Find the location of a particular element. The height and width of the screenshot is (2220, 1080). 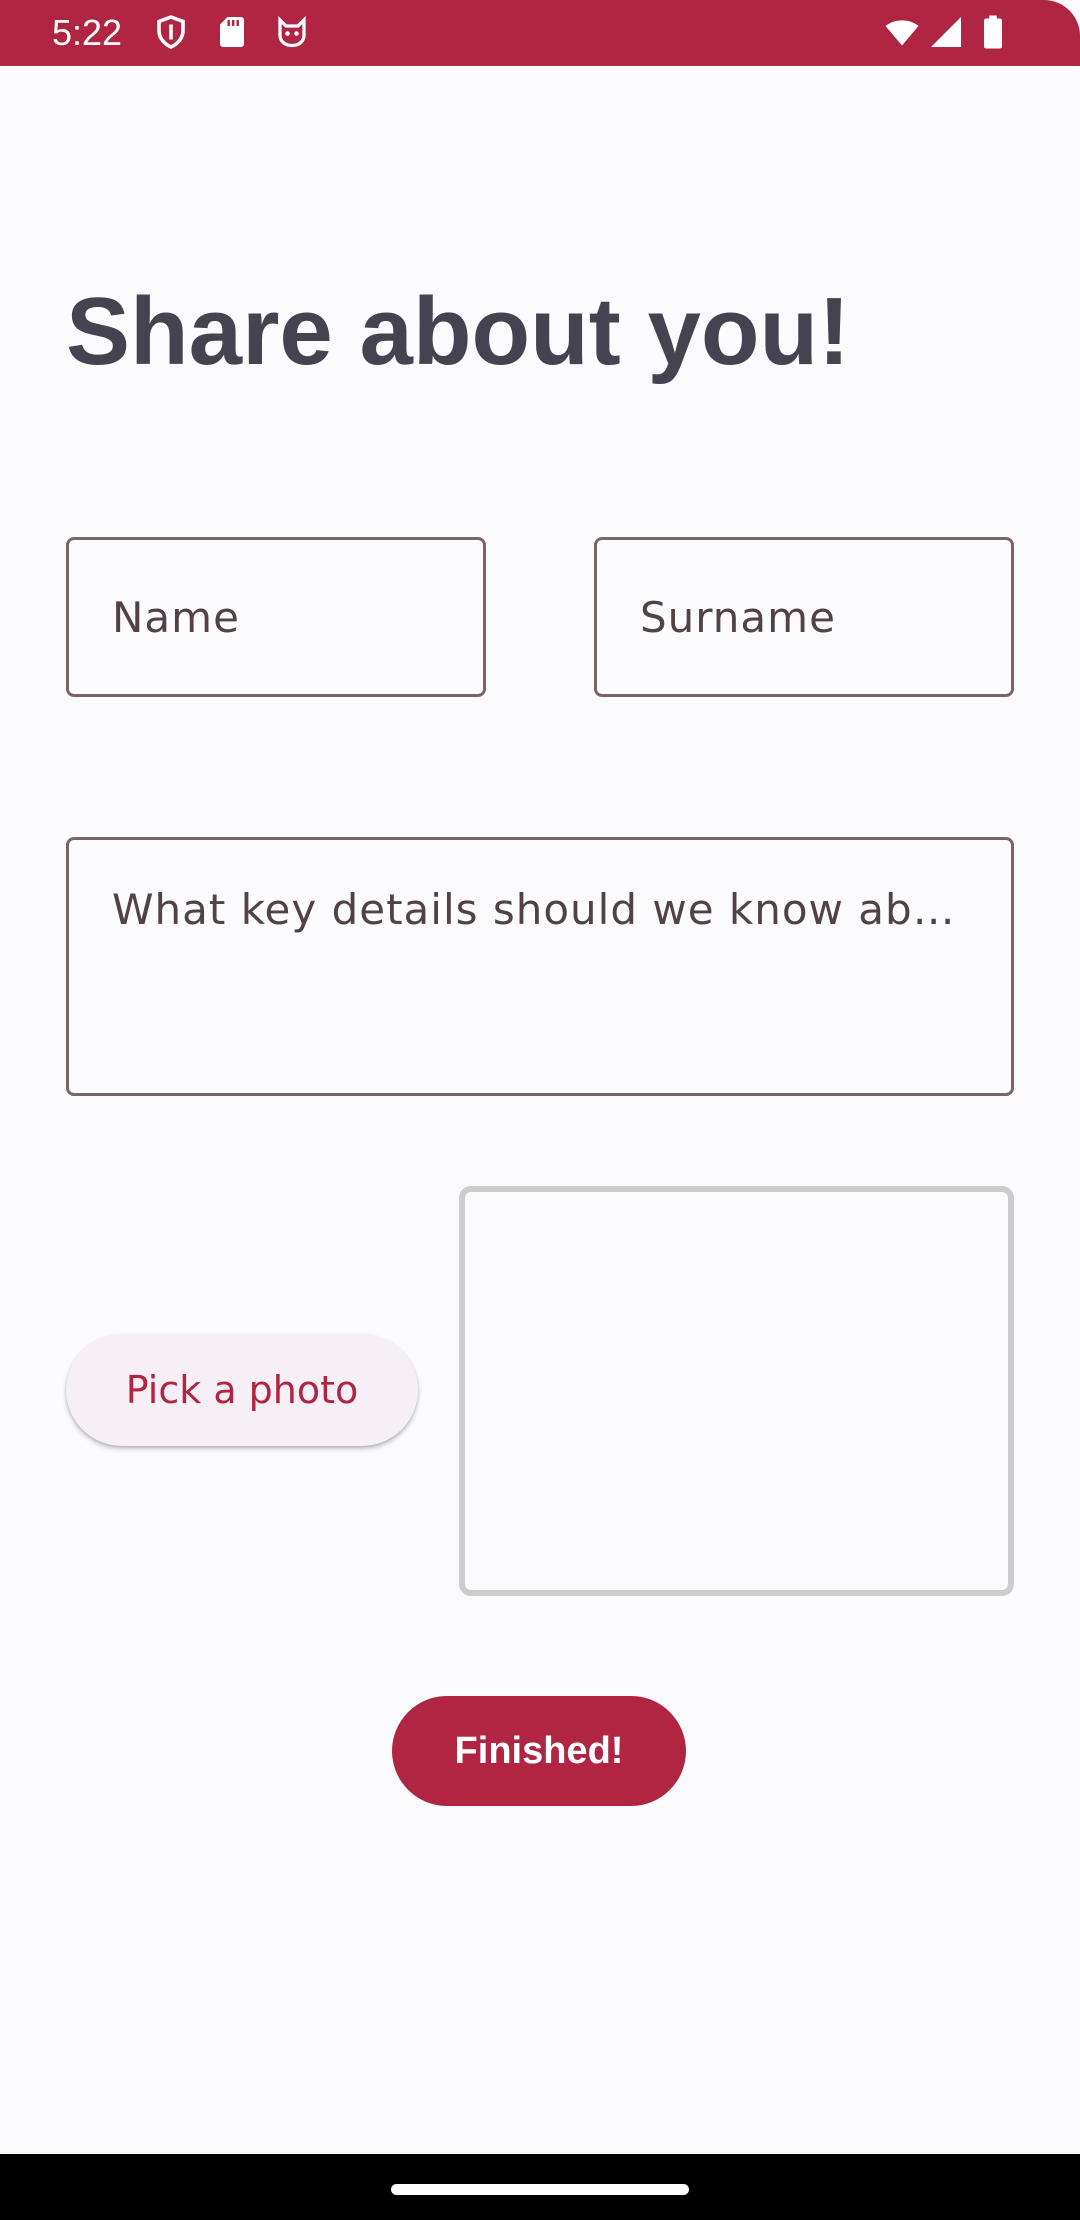

name-placeholder: Name is located at coordinates (176, 617).